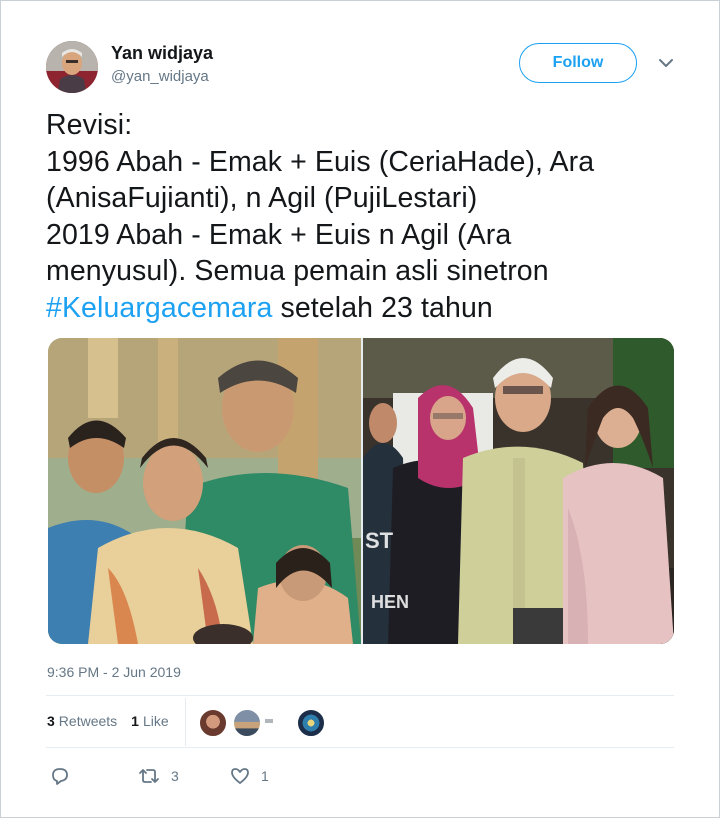 This screenshot has height=818, width=720. Describe the element at coordinates (88, 721) in the screenshot. I see `retweet-label: Retweets` at that location.